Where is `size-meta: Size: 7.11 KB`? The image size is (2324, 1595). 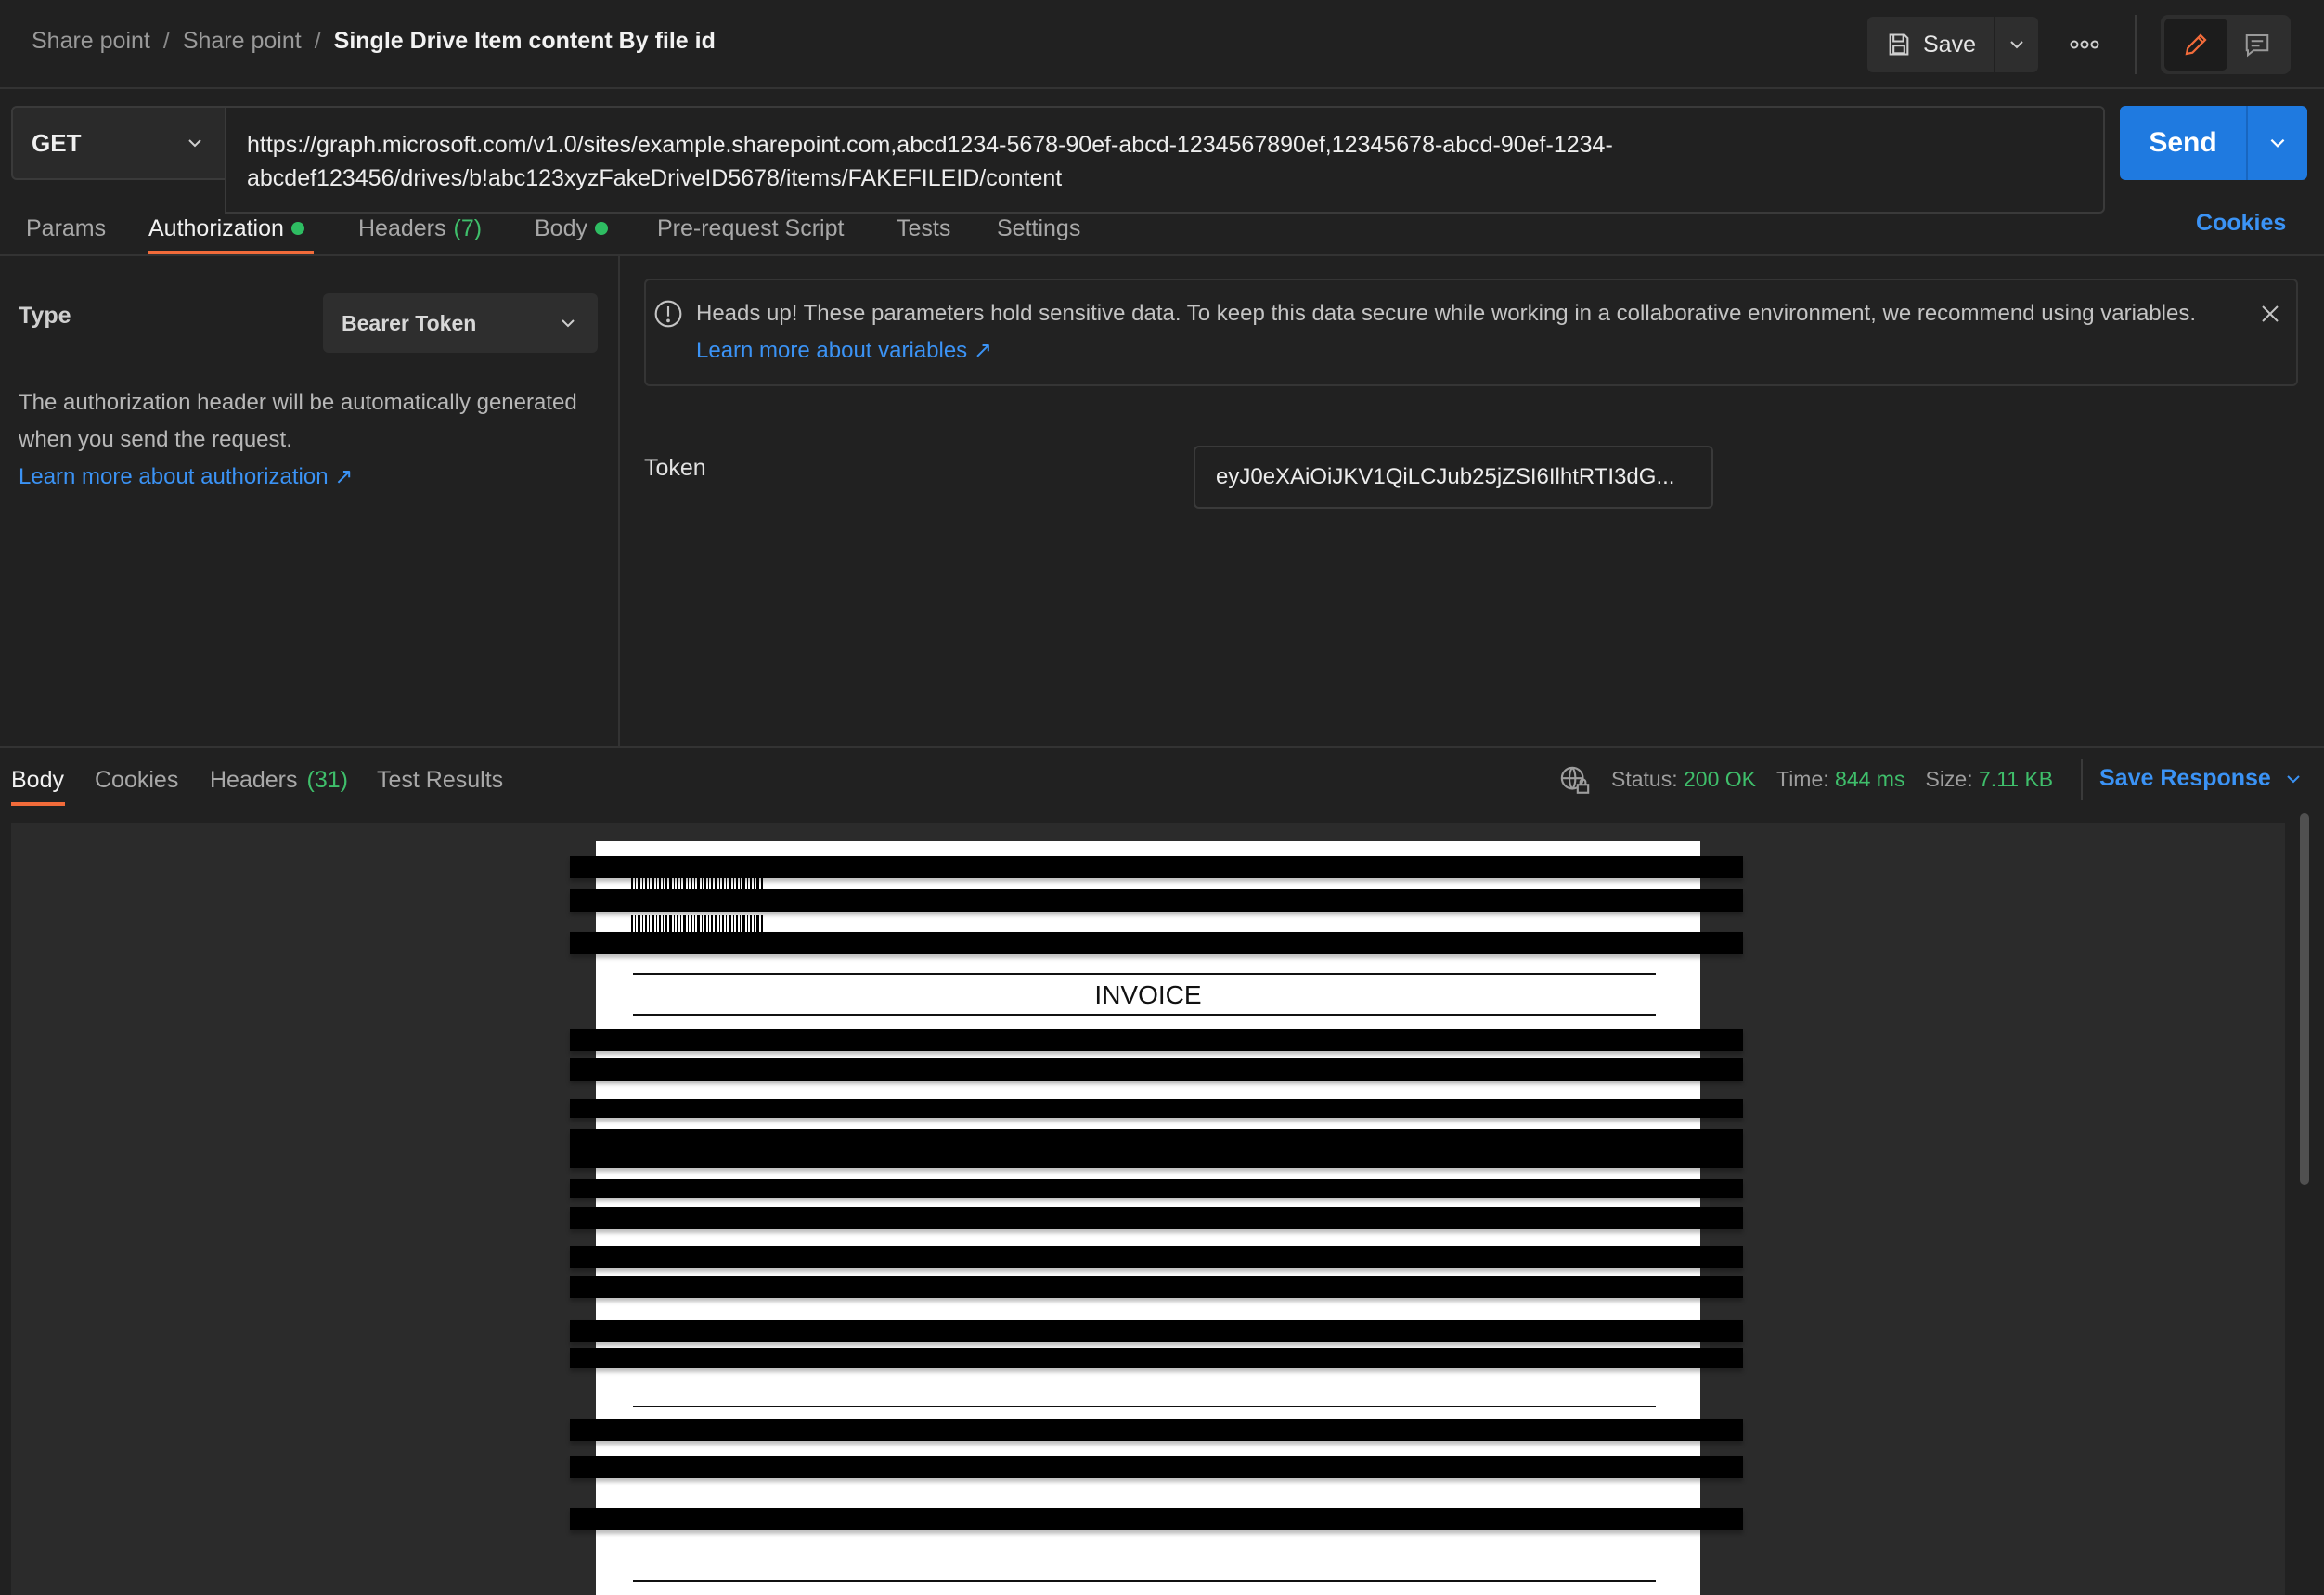
size-meta: Size: 7.11 KB is located at coordinates (1989, 779).